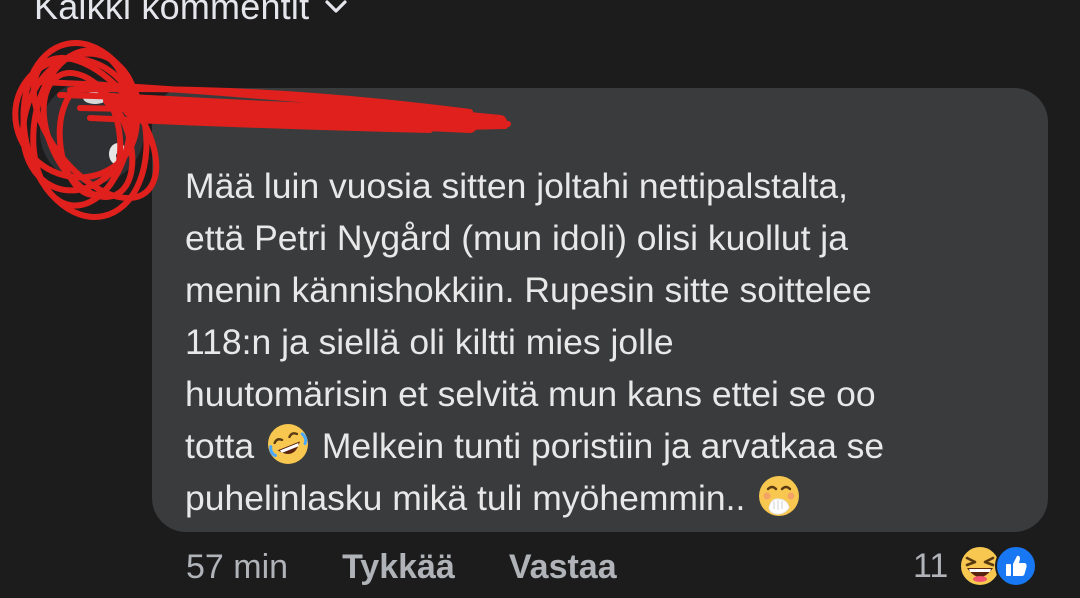 This screenshot has height=598, width=1080. I want to click on rolling-on-floor-laughing-emoji, so click(287, 444).